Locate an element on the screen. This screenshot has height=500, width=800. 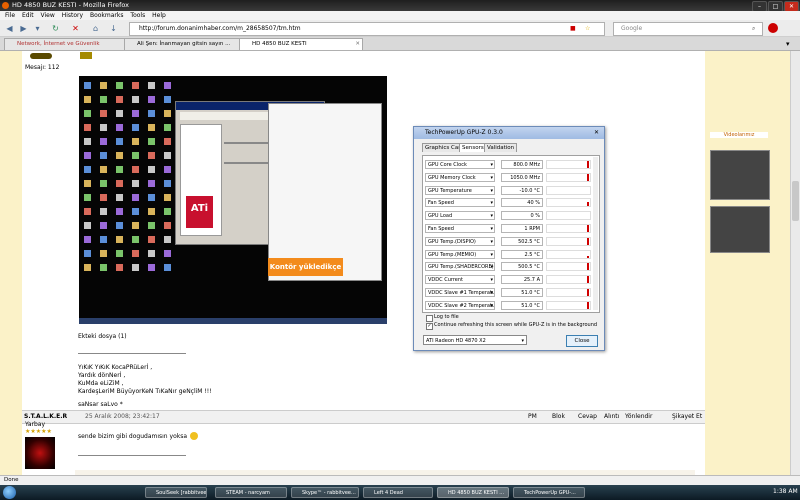
page-scrollbar is located at coordinates (795, 263).